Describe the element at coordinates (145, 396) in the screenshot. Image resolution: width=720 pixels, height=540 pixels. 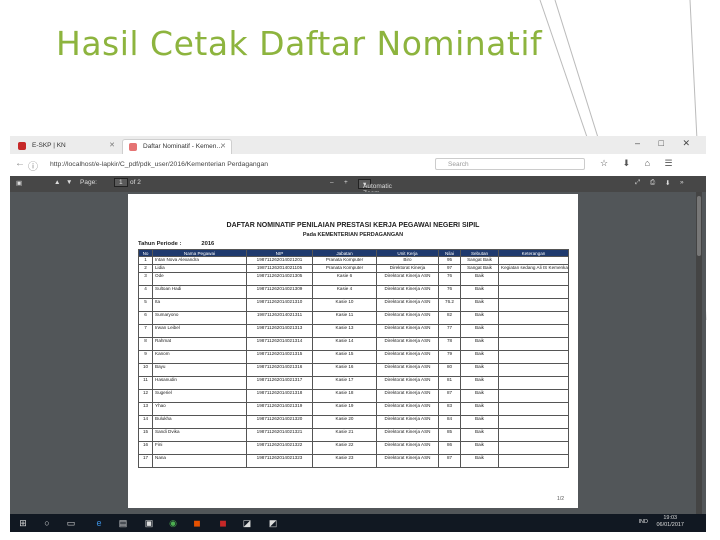
I see `table-cell: 12` at that location.